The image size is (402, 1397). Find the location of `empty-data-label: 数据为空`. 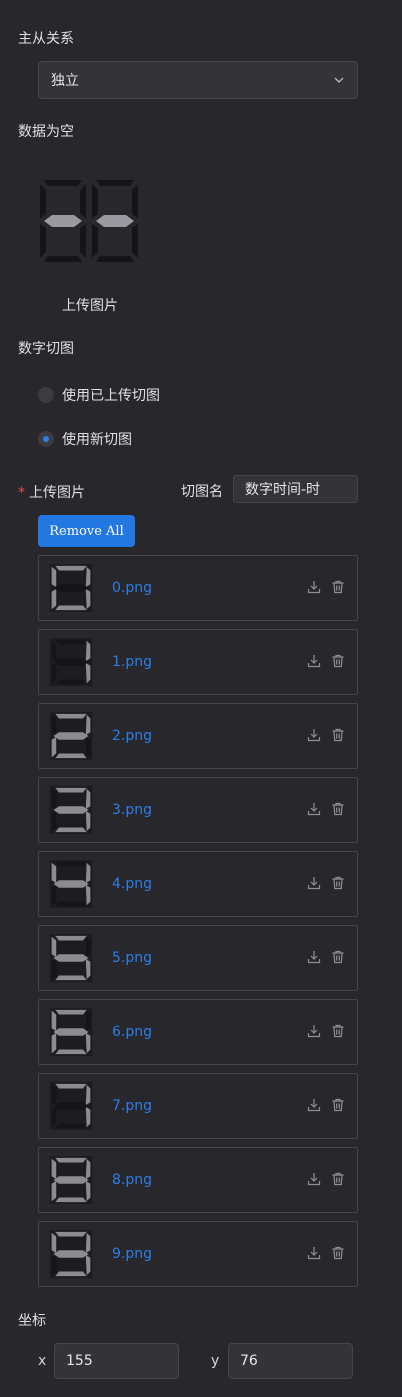

empty-data-label: 数据为空 is located at coordinates (46, 132).